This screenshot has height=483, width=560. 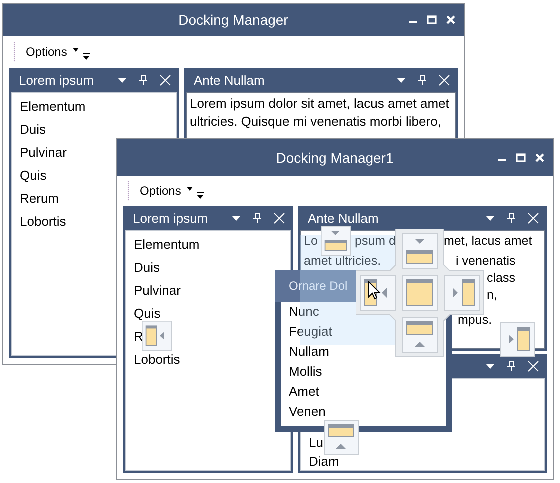 I want to click on text-fragment: amet ultricies., so click(x=343, y=261).